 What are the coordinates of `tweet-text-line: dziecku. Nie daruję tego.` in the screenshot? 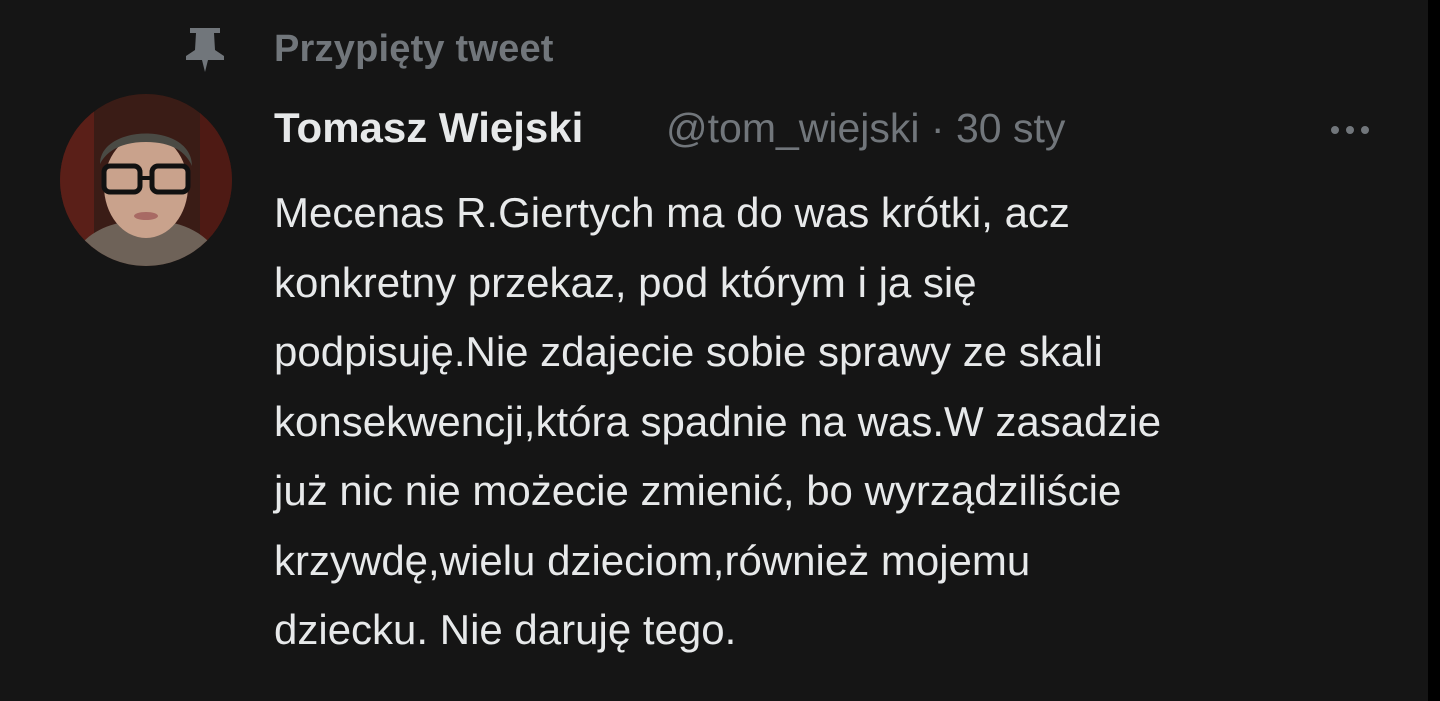 It's located at (505, 629).